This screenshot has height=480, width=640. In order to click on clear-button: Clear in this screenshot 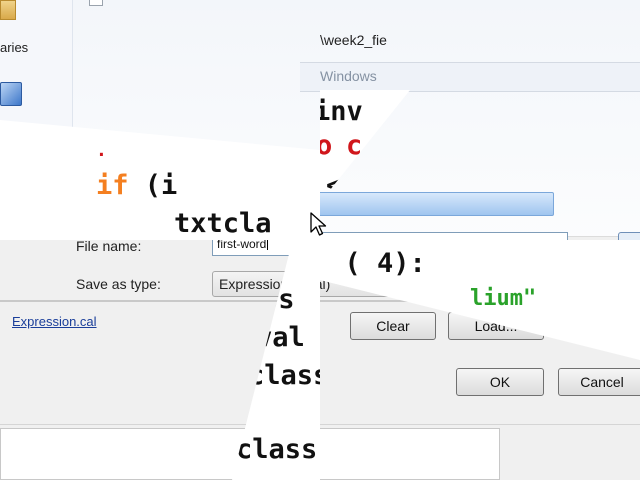, I will do `click(393, 326)`.